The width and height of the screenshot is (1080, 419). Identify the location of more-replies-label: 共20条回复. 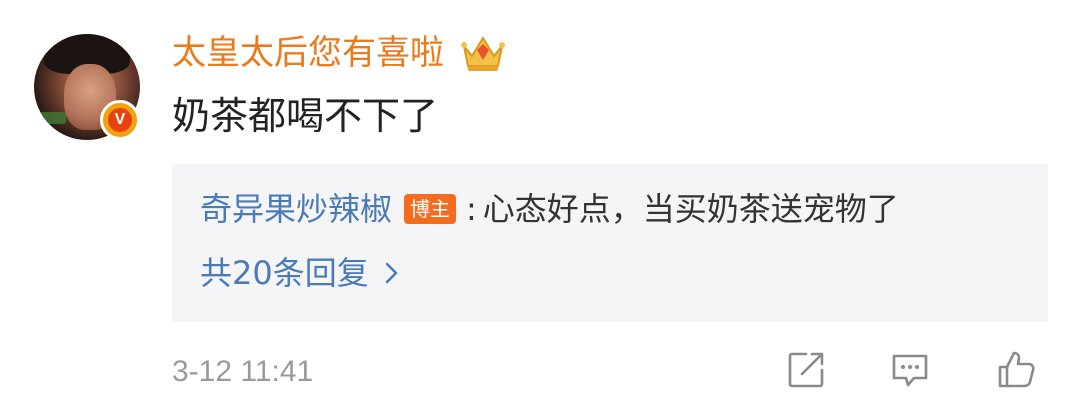
(284, 273).